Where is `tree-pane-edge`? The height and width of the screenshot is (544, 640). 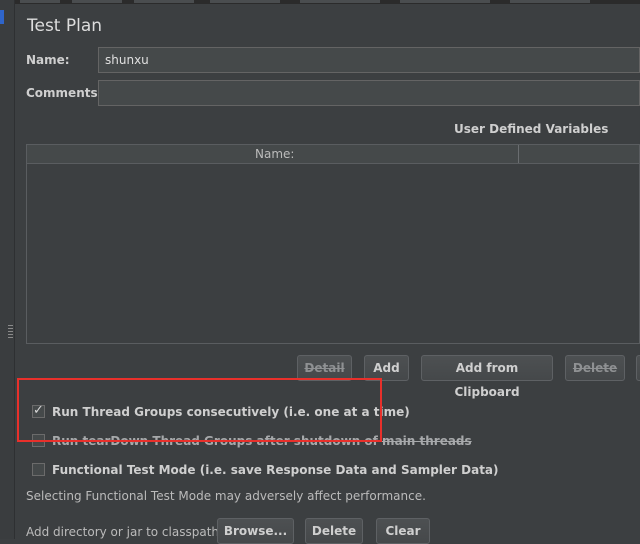 tree-pane-edge is located at coordinates (7, 269).